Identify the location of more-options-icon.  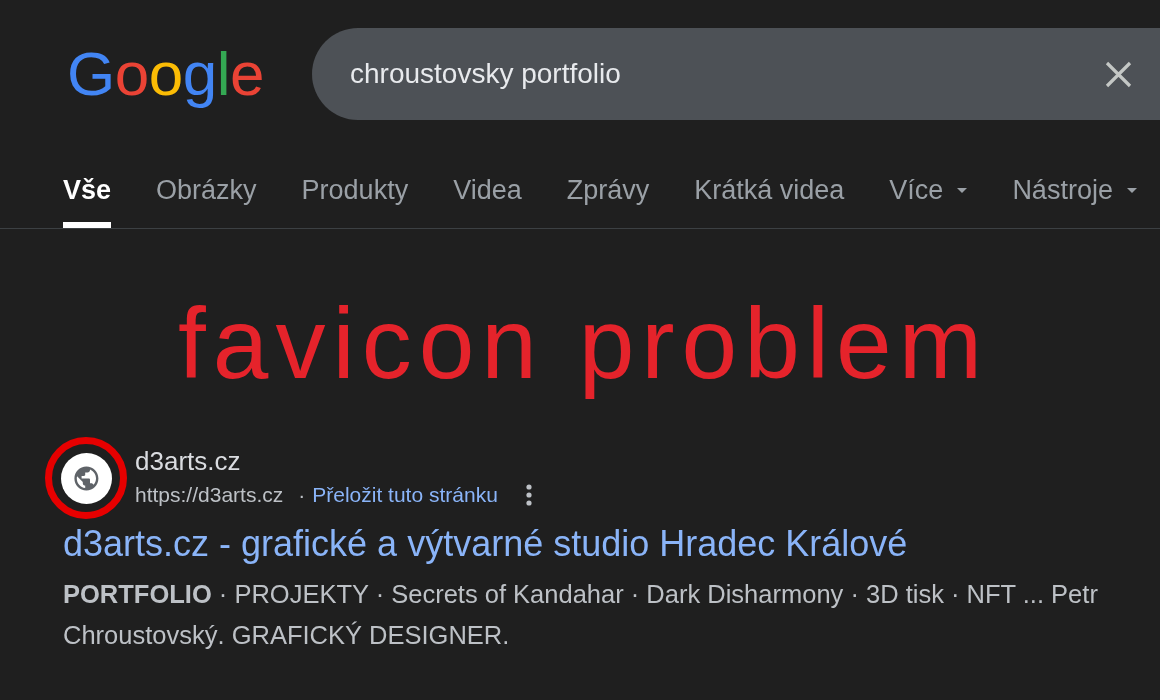
(528, 495).